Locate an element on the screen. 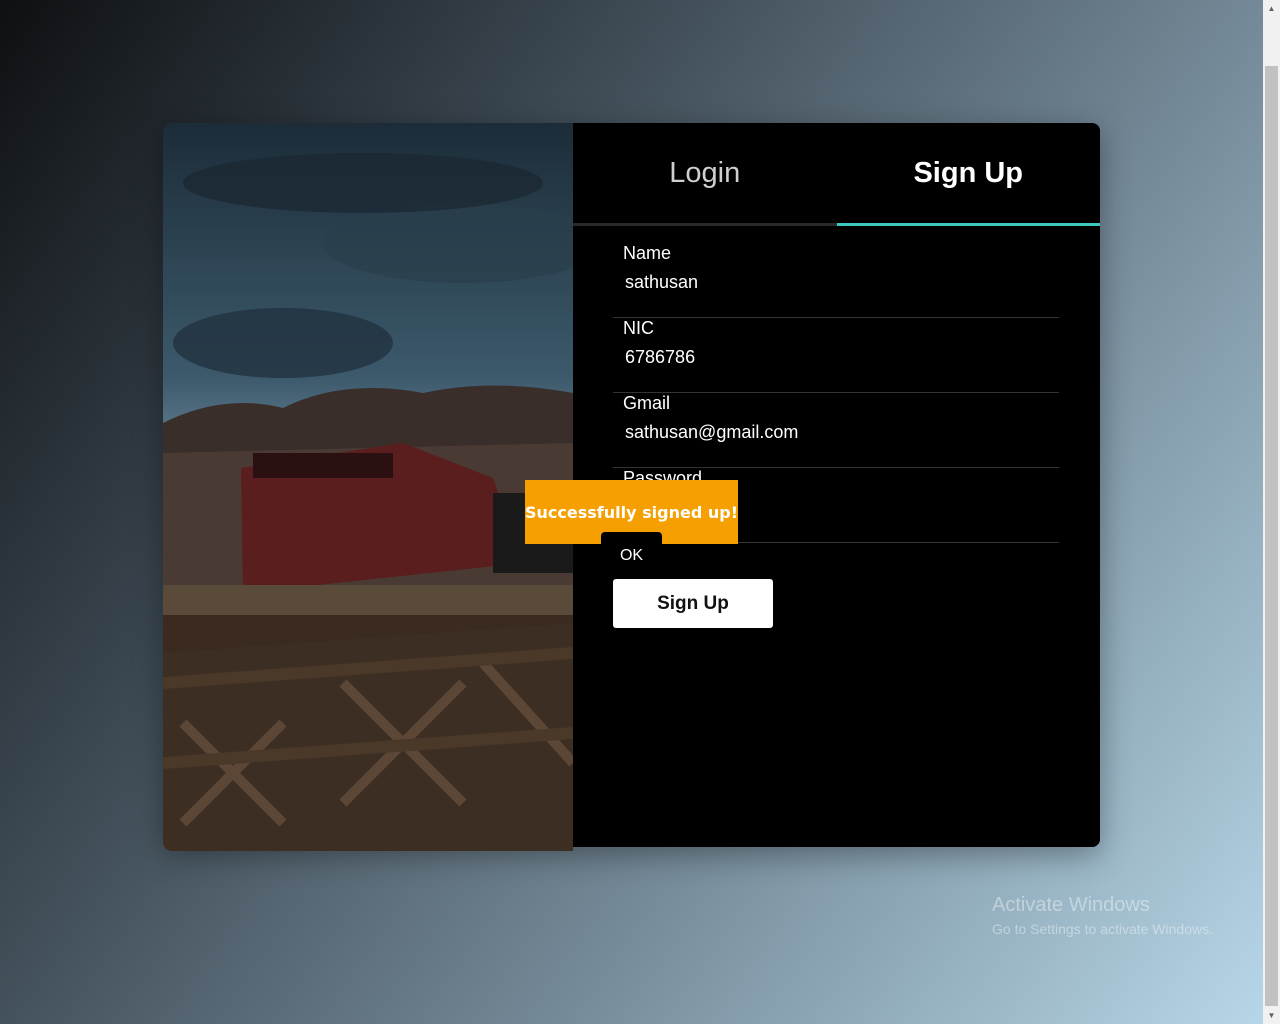 This screenshot has width=1280, height=1024. name-label: Name is located at coordinates (647, 253).